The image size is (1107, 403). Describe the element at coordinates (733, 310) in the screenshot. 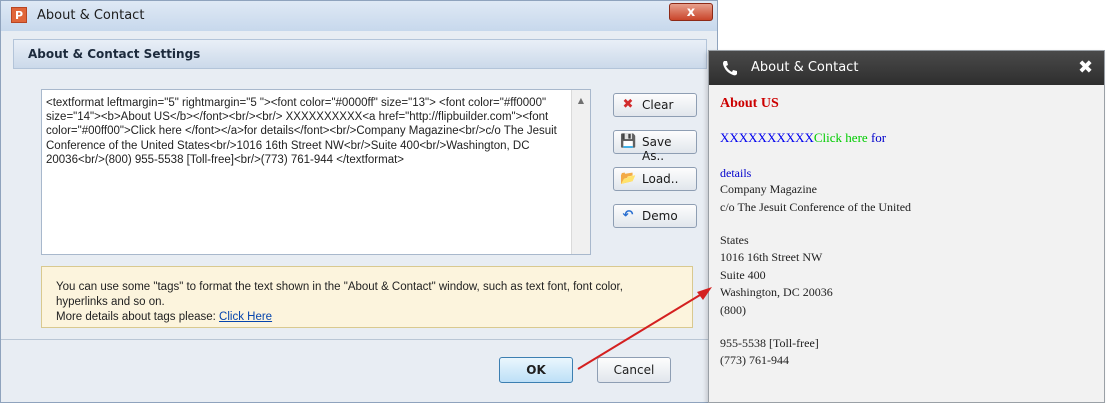

I see `preview-line: (800)` at that location.